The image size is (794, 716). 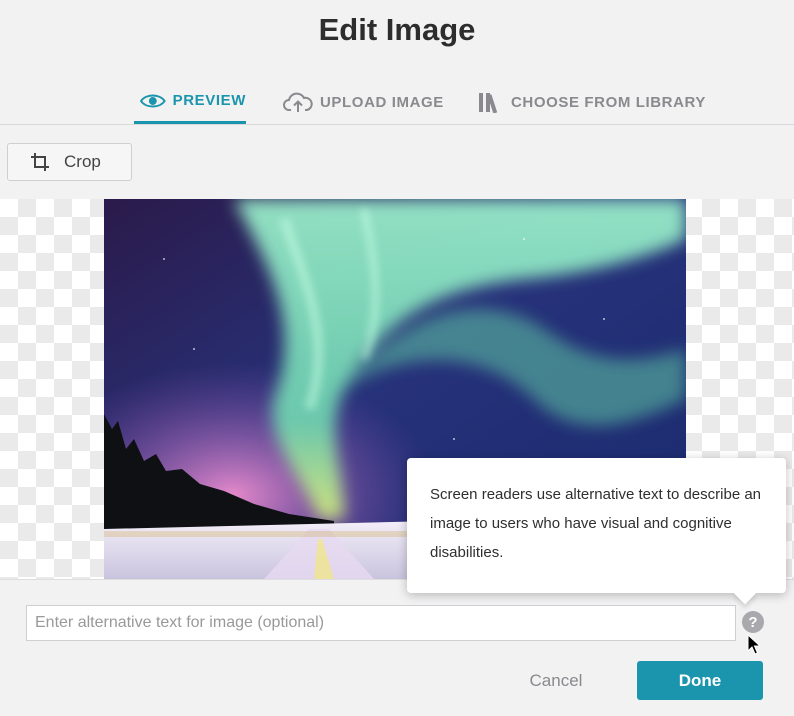 What do you see at coordinates (40, 162) in the screenshot?
I see `crop-icon` at bounding box center [40, 162].